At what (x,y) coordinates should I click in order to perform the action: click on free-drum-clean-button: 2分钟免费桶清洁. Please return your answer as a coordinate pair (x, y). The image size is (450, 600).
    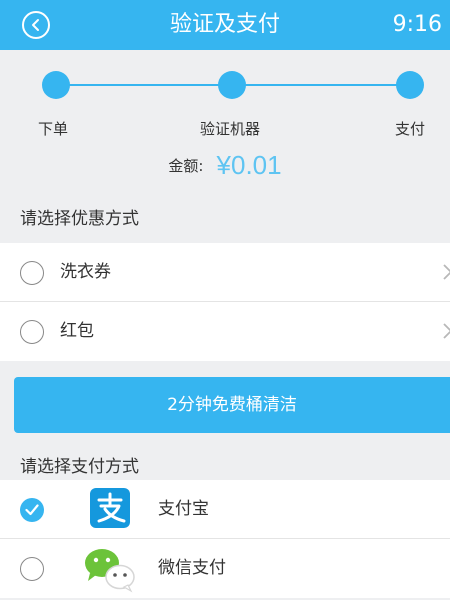
    Looking at the image, I should click on (232, 405).